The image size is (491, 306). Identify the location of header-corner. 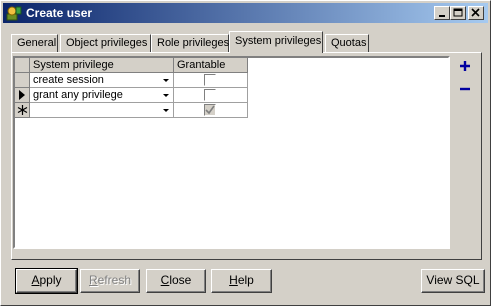
(22, 65).